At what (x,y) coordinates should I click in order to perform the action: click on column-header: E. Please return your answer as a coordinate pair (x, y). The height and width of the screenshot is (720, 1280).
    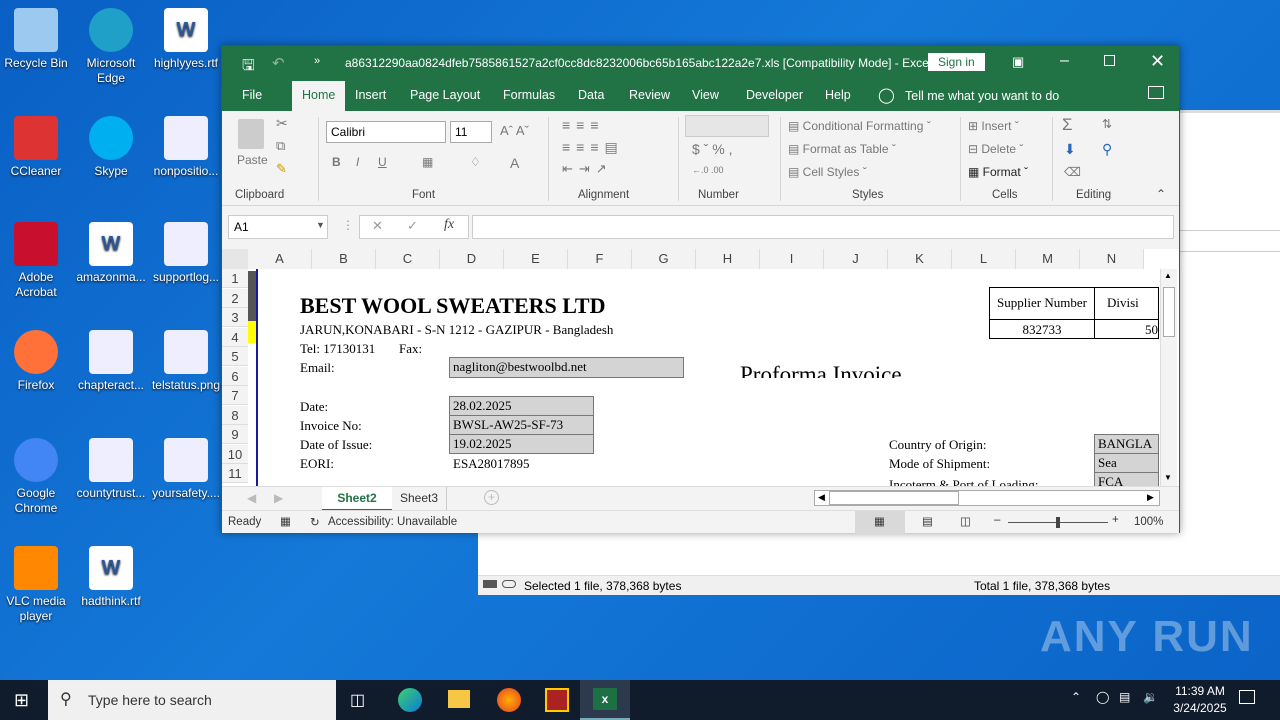
    Looking at the image, I should click on (536, 259).